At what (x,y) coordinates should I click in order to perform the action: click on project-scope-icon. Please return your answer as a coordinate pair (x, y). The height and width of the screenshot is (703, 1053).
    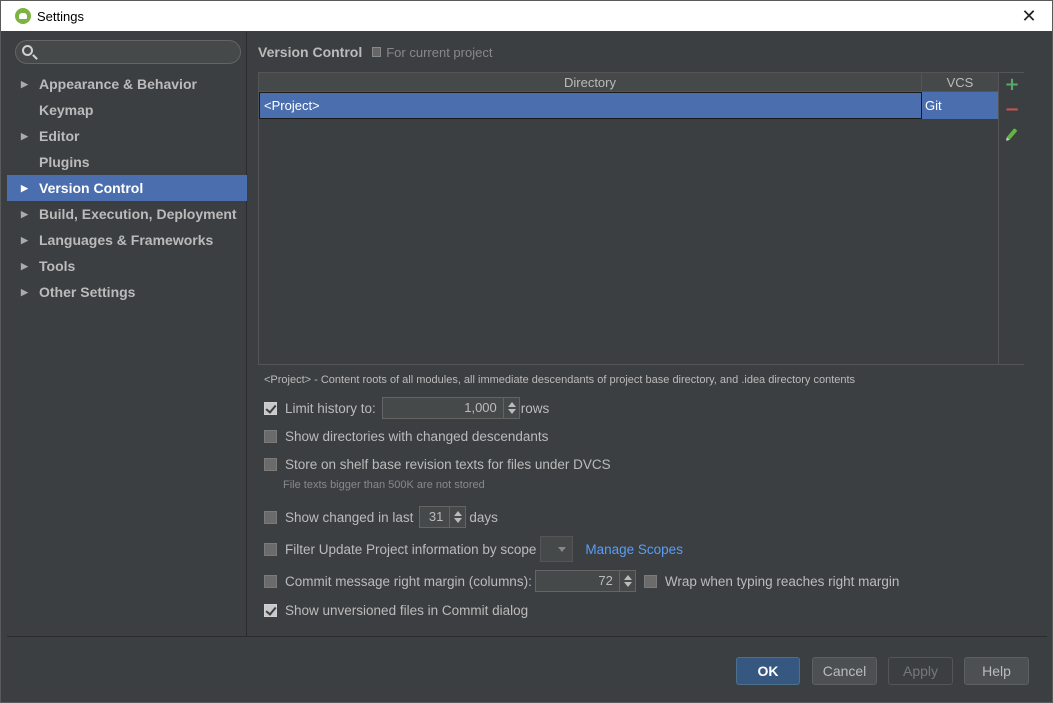
    Looking at the image, I should click on (377, 52).